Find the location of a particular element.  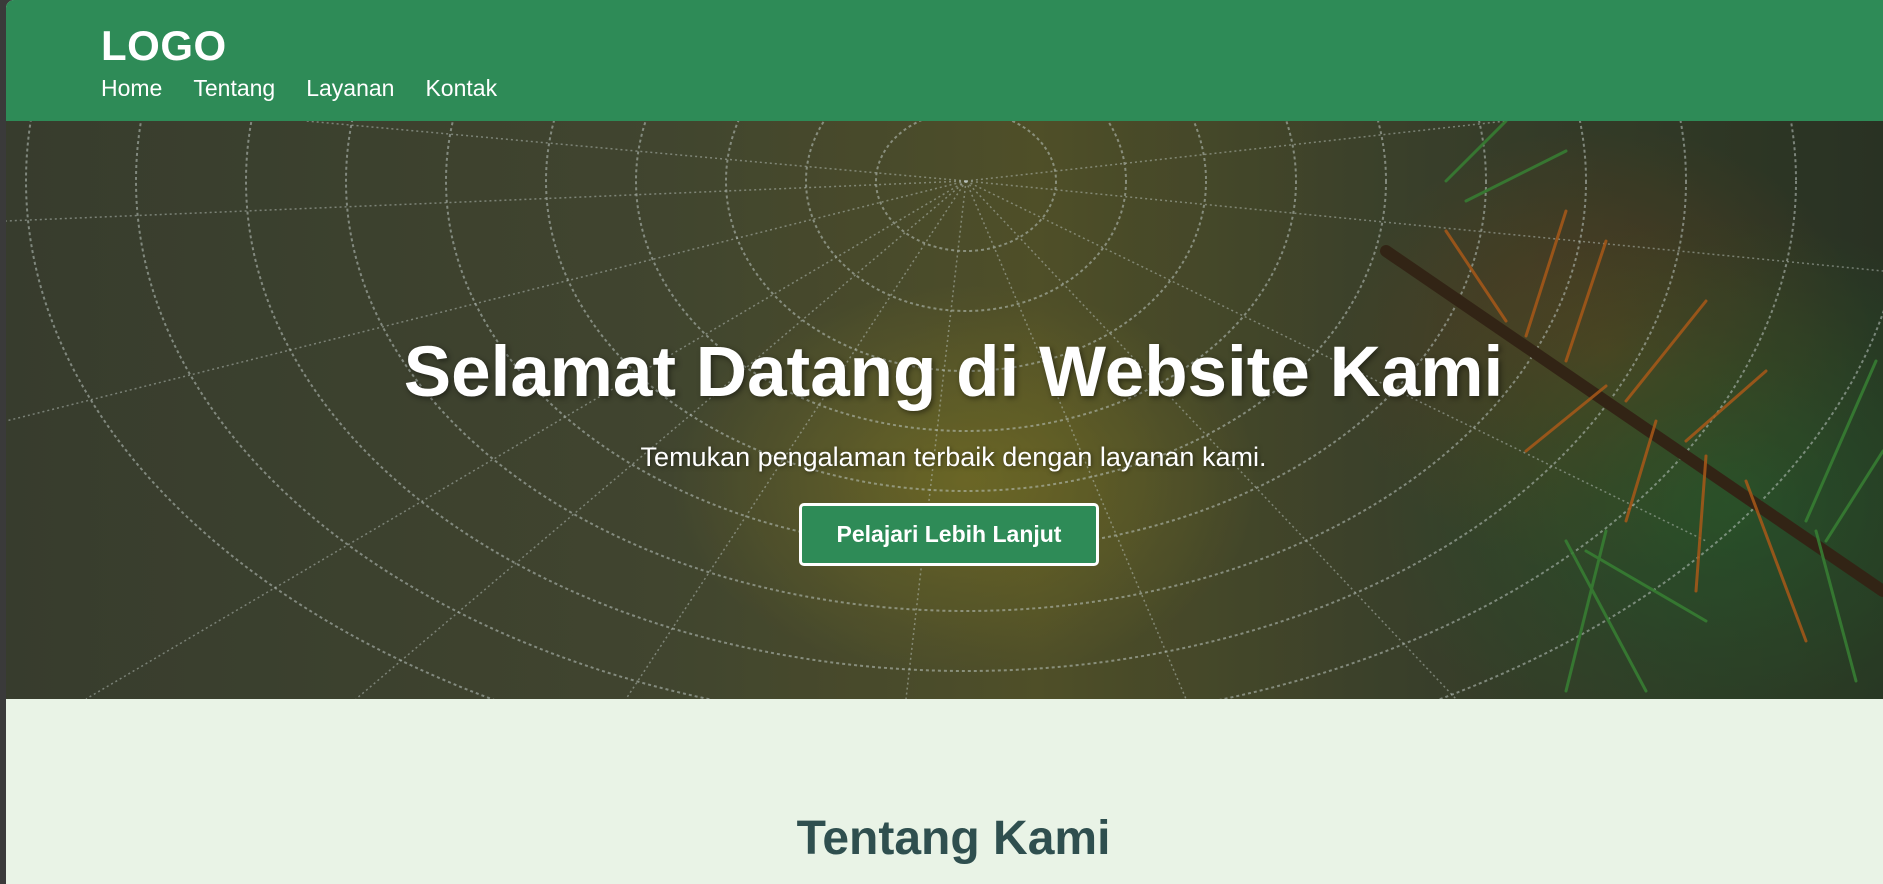

navbar: LOGO Home Tentang Layanan Kontak is located at coordinates (944, 60).